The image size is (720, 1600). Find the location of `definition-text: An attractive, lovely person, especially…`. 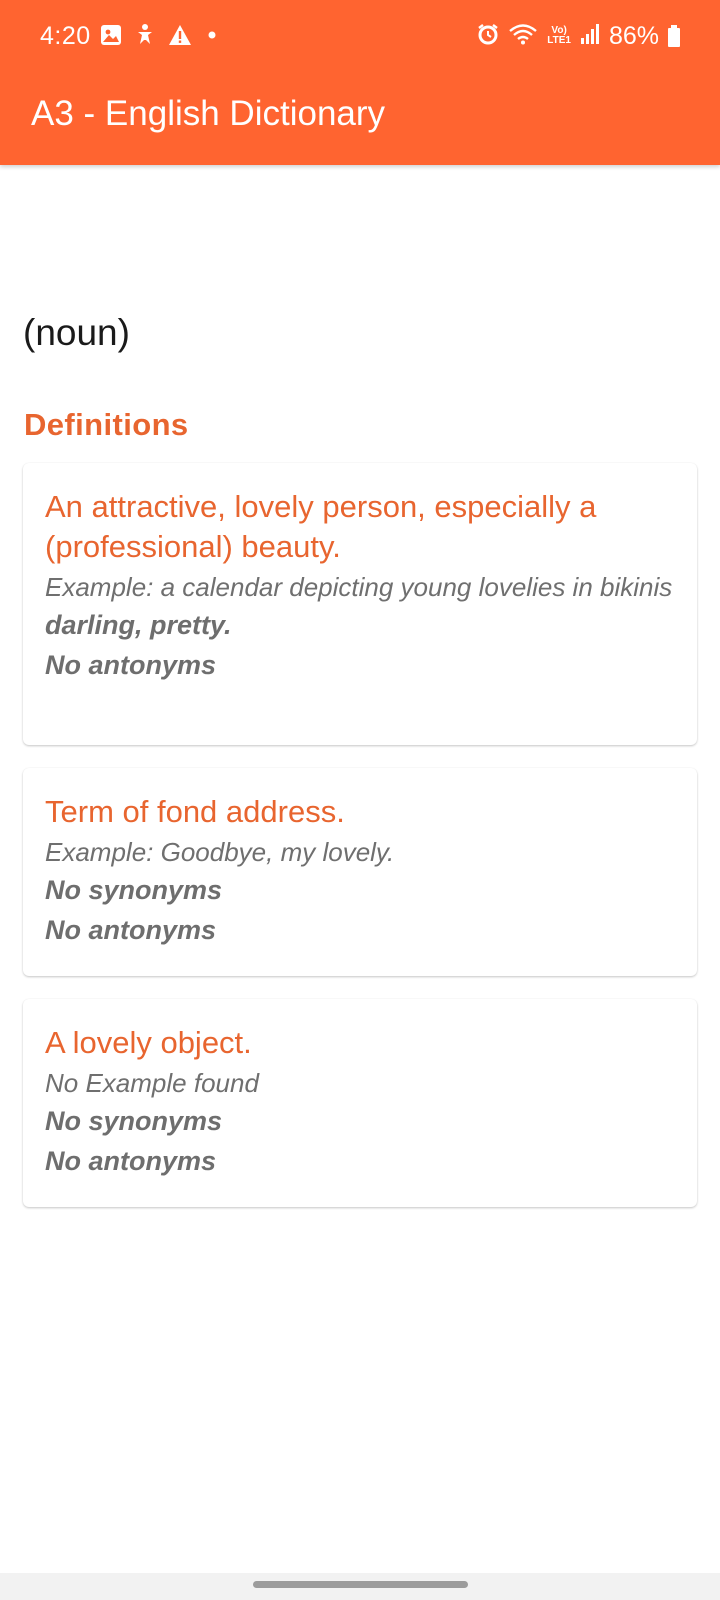

definition-text: An attractive, lovely person, especially… is located at coordinates (321, 526).